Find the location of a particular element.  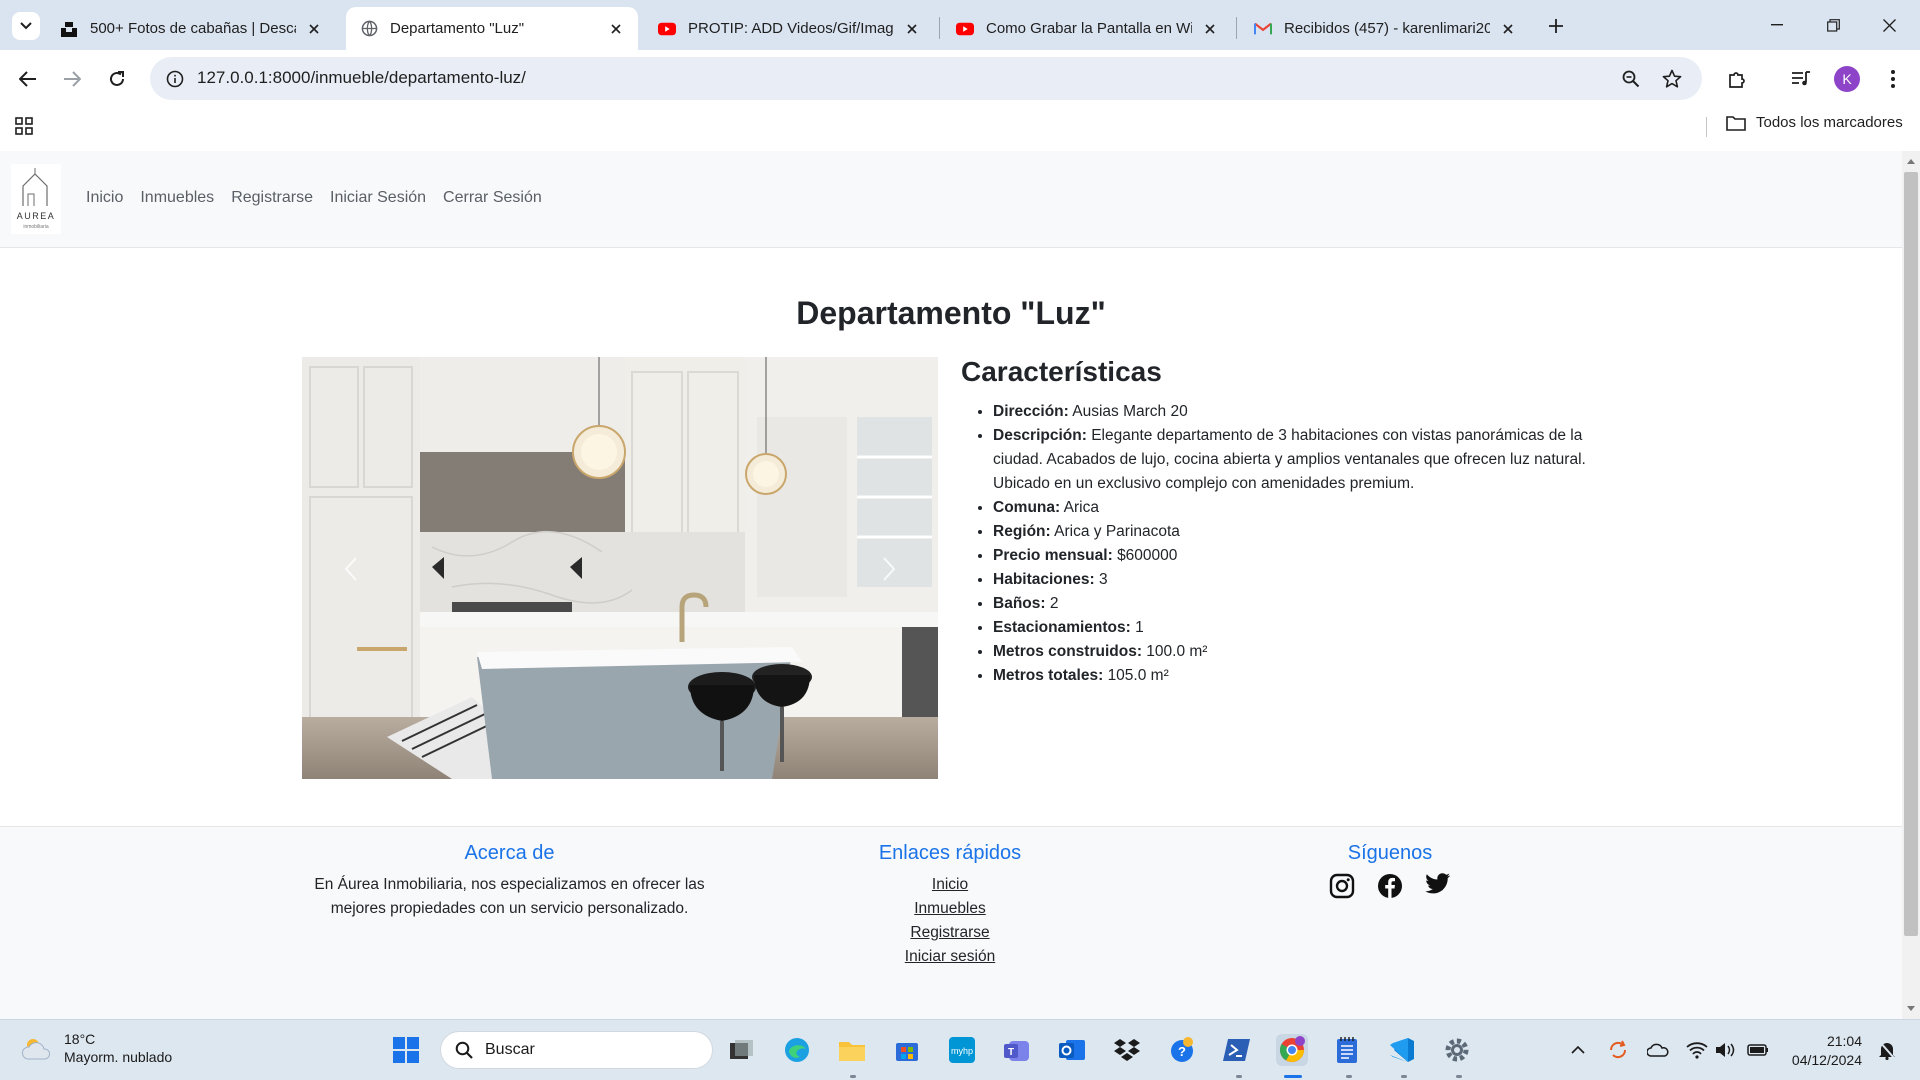

footer-link-inicio: Inicio is located at coordinates (950, 885).